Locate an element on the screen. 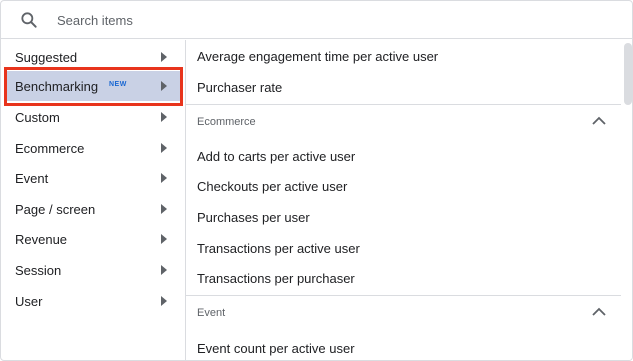 The image size is (633, 361). category-label: Ecommerce is located at coordinates (50, 148).